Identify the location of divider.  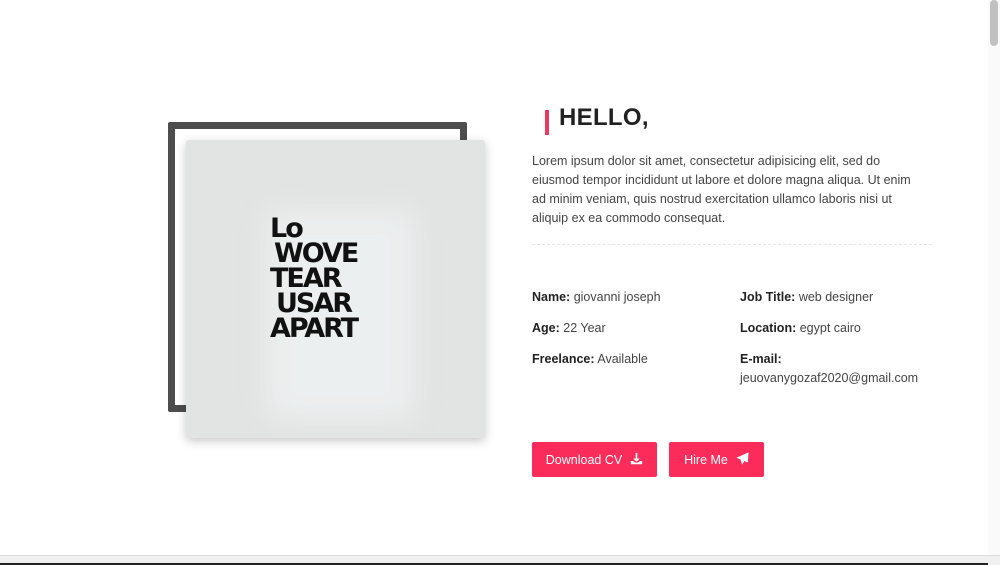
(732, 244).